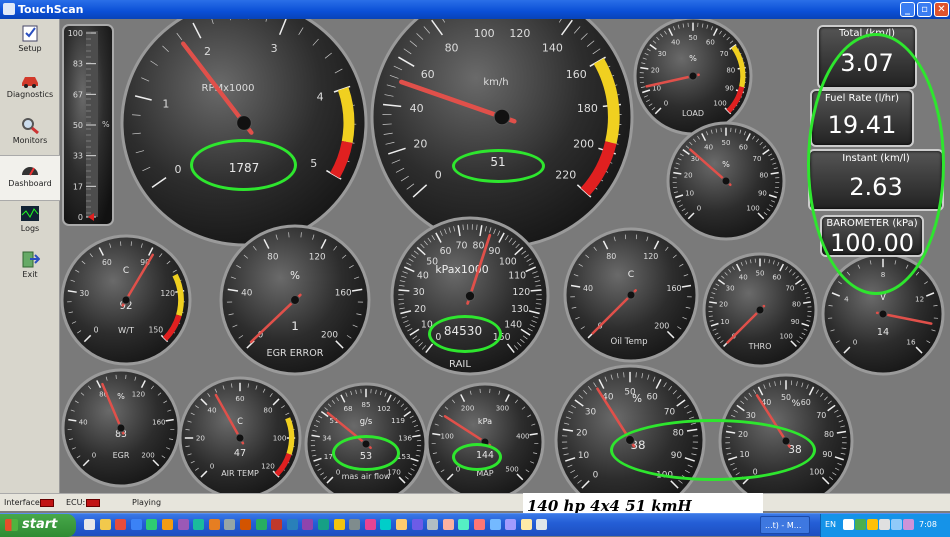 The height and width of the screenshot is (537, 950). I want to click on maximize-button: ▫, so click(924, 9).